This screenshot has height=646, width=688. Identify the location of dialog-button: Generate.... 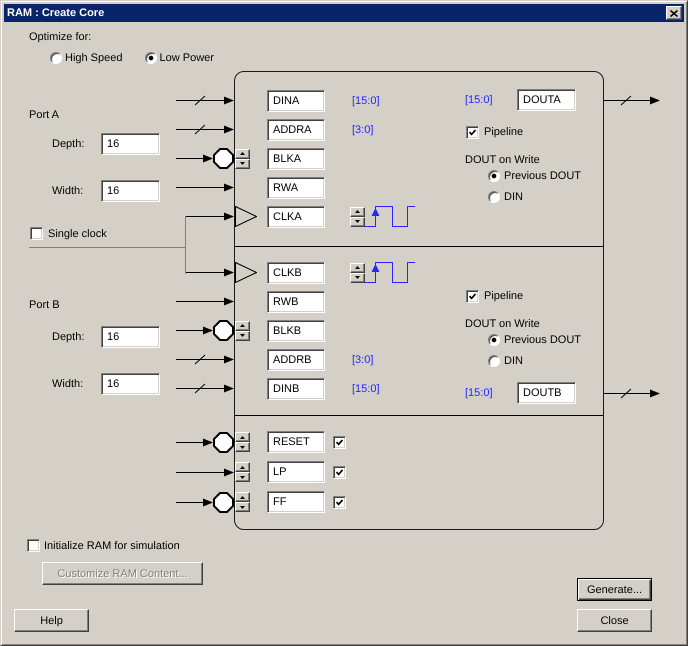
(614, 589).